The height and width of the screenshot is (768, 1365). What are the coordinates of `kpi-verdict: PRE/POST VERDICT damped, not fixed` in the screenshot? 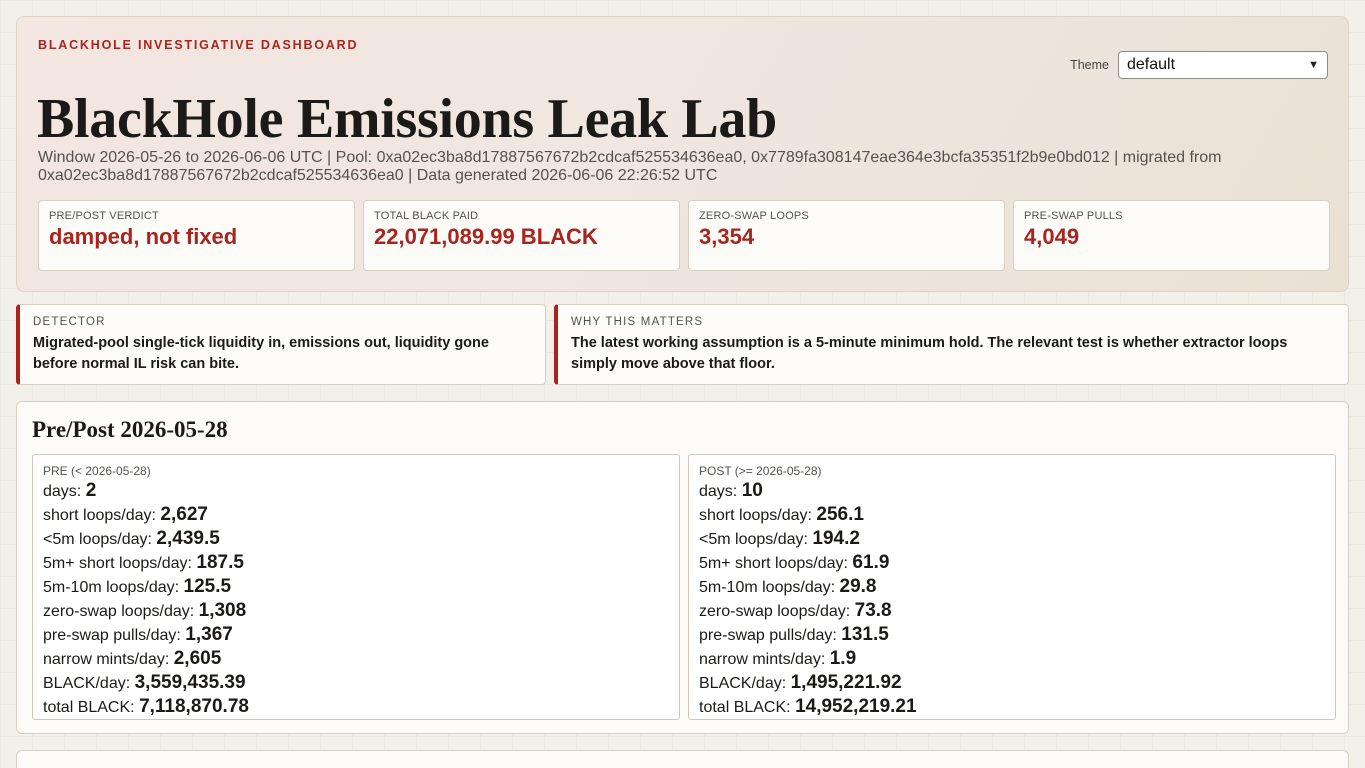 It's located at (196, 235).